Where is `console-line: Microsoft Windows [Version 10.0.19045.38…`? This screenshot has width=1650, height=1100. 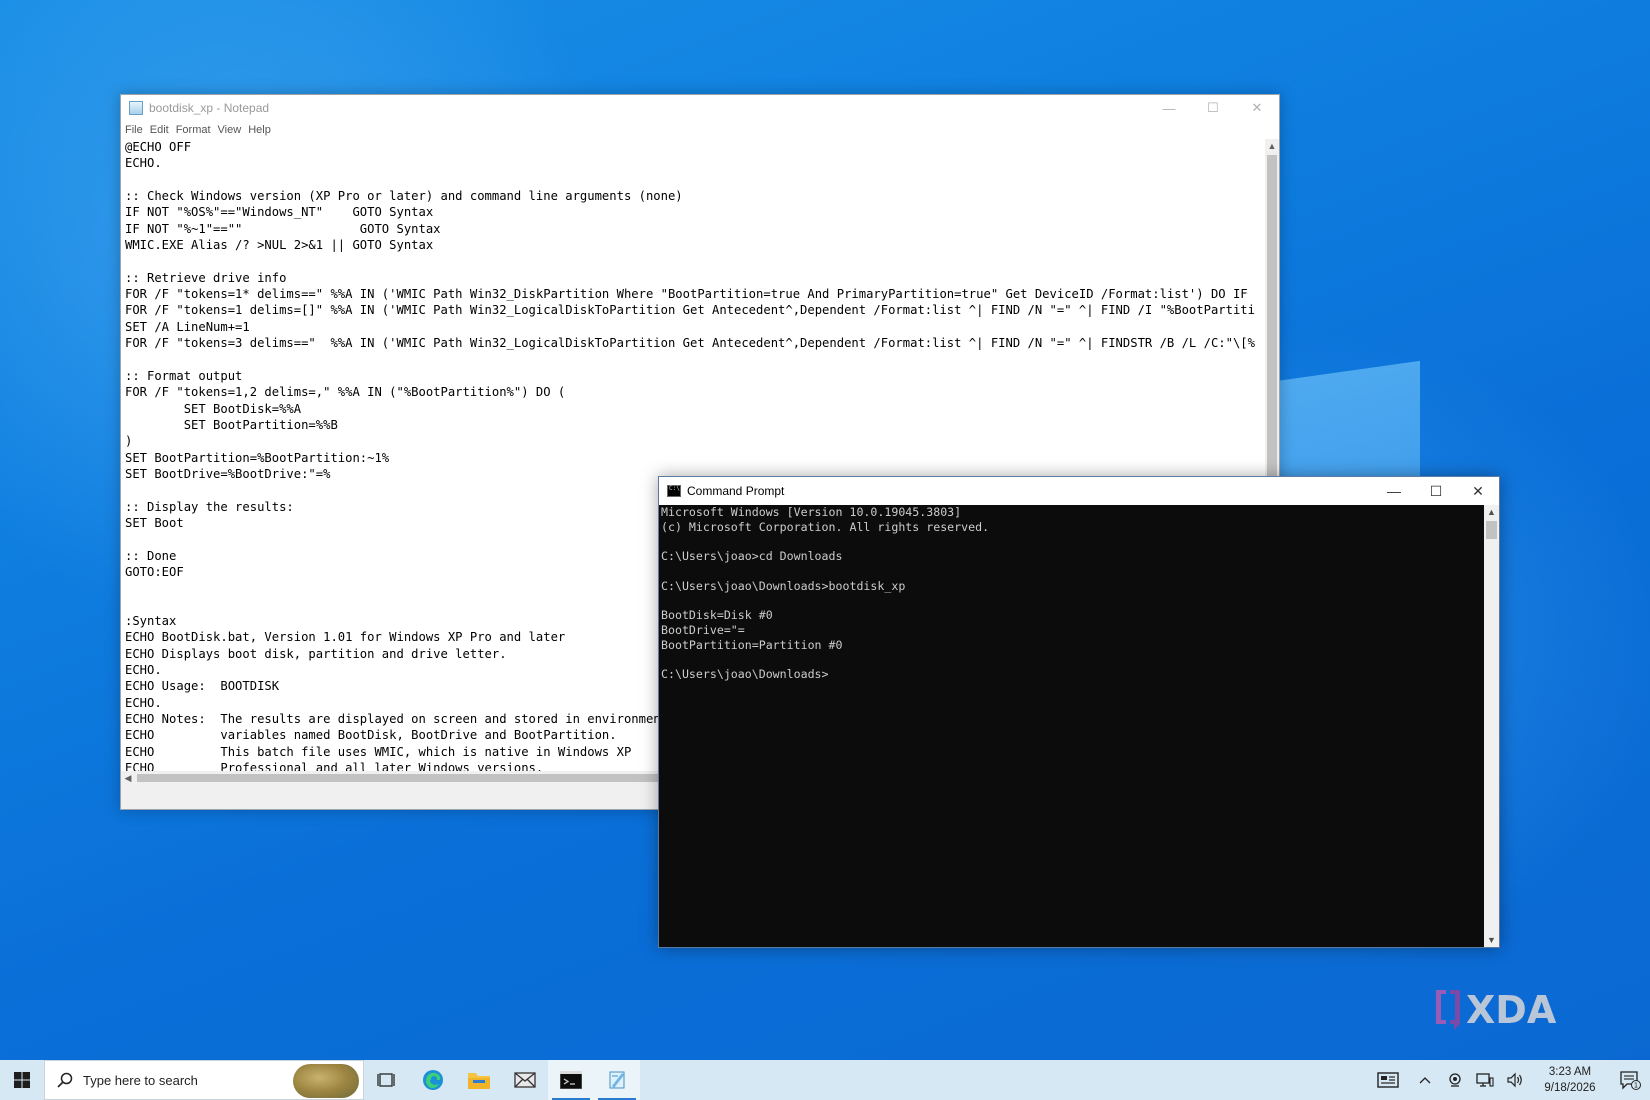
console-line: Microsoft Windows [Version 10.0.19045.38… is located at coordinates (811, 512).